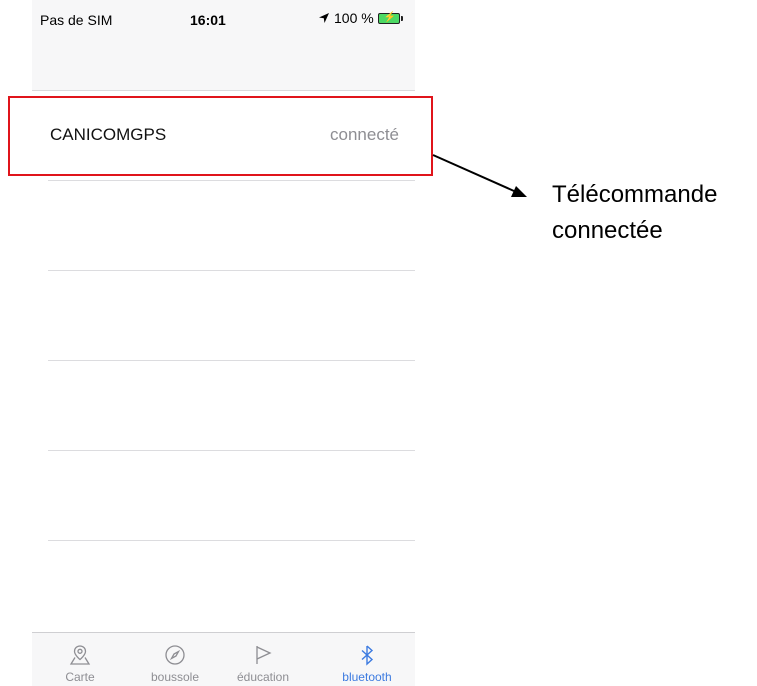  Describe the element at coordinates (479, 175) in the screenshot. I see `callout-arrow` at that location.